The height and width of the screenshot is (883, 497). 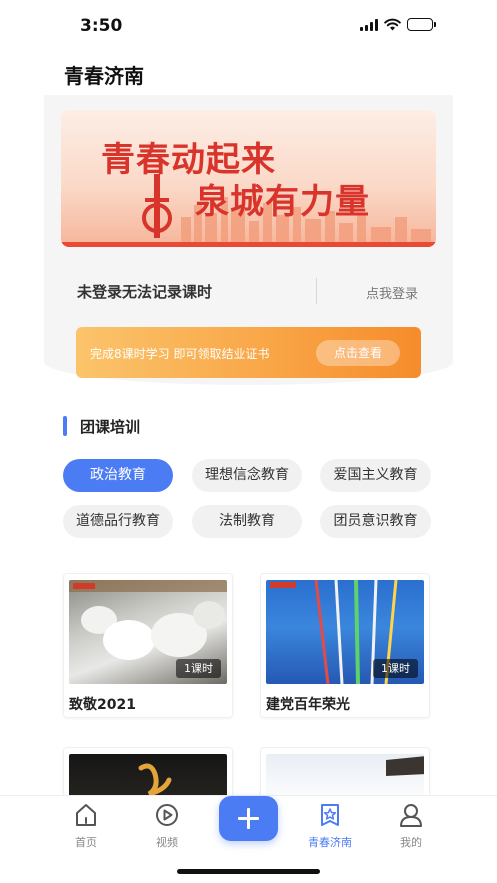 I want to click on emblem-icon, so click(x=157, y=206).